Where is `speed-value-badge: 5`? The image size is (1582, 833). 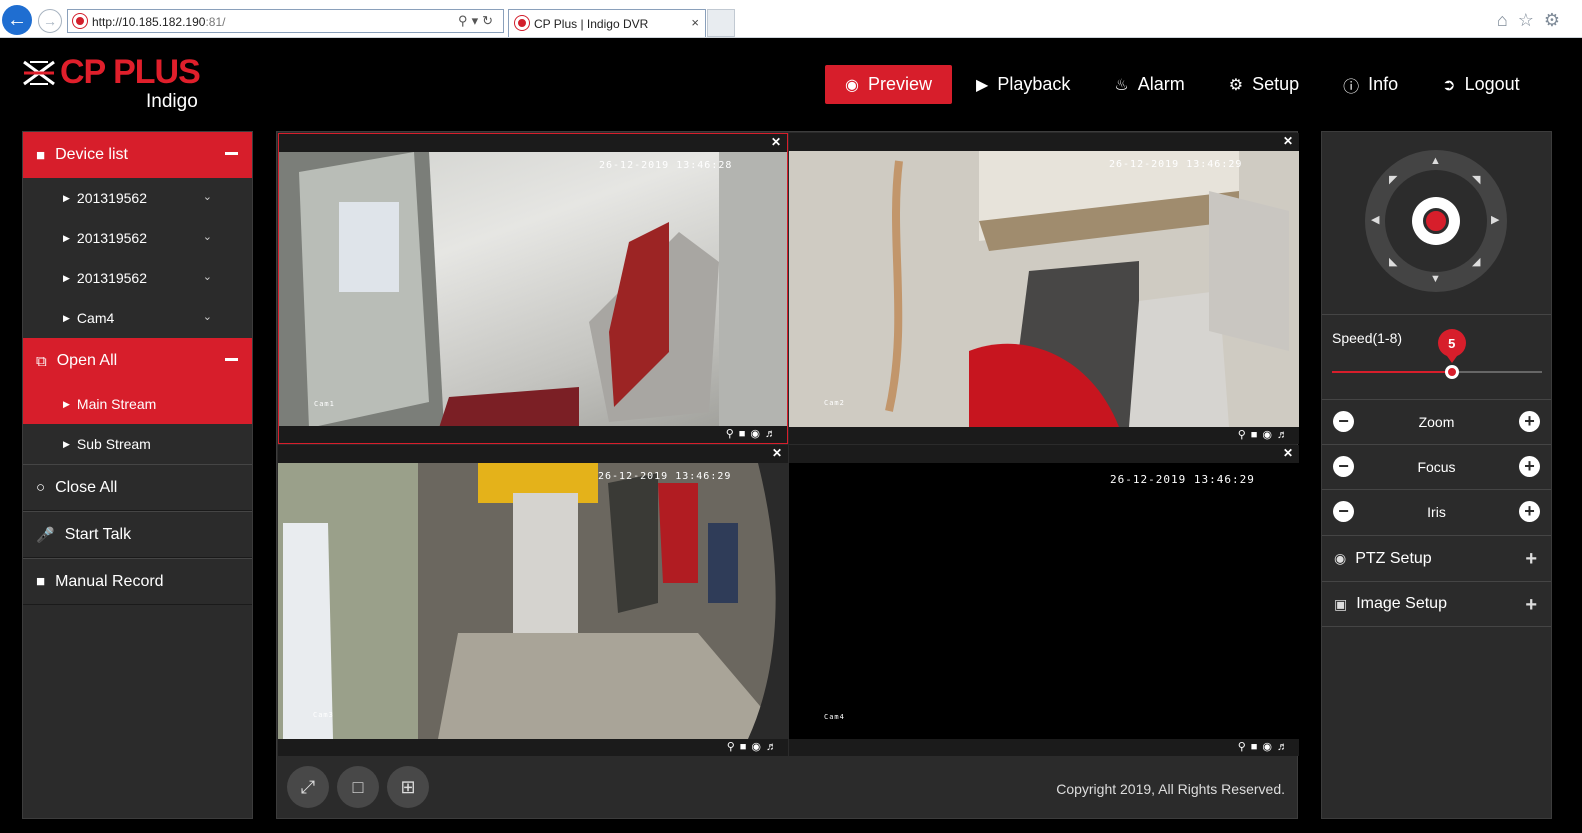 speed-value-badge: 5 is located at coordinates (1451, 346).